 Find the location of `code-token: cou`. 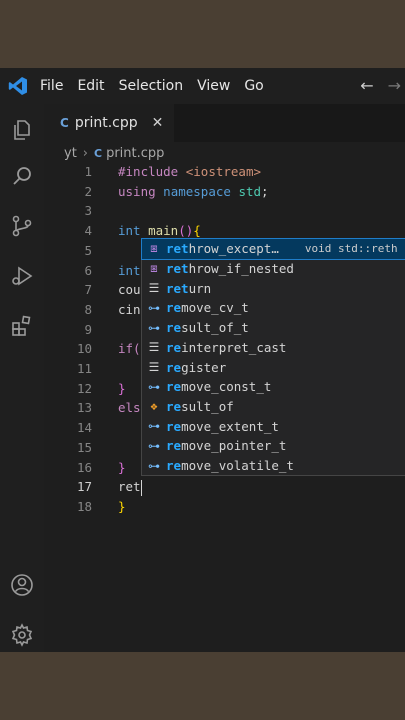

code-token: cou is located at coordinates (129, 290).